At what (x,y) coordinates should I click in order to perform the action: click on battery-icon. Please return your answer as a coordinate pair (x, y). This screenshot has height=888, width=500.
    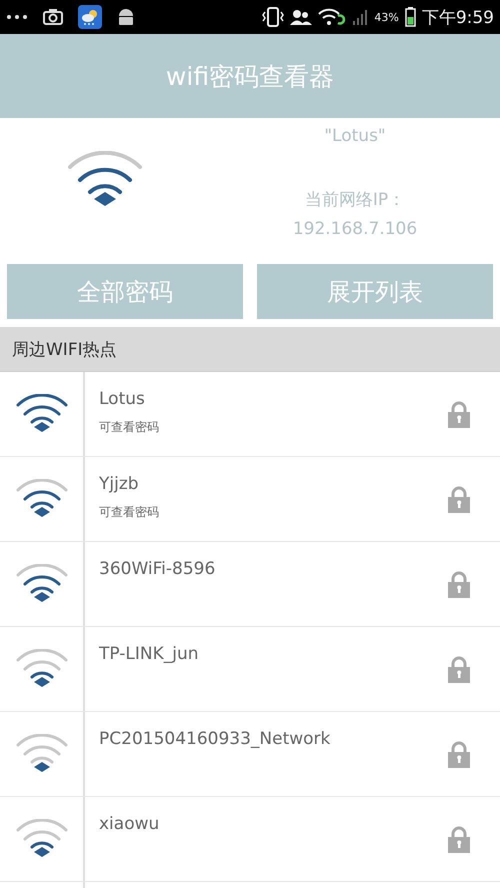
    Looking at the image, I should click on (410, 17).